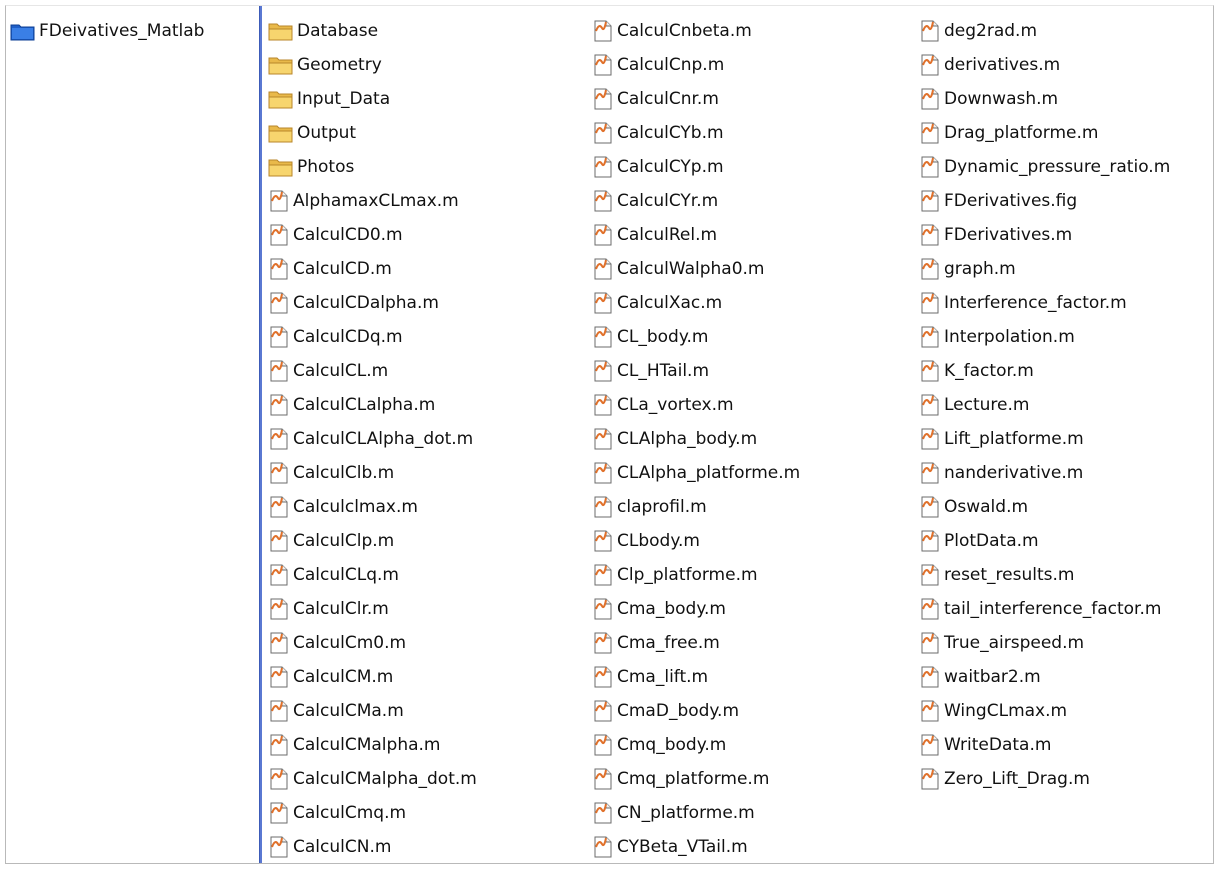 This screenshot has width=1219, height=869. I want to click on file-item: Cma_body.m, so click(659, 609).